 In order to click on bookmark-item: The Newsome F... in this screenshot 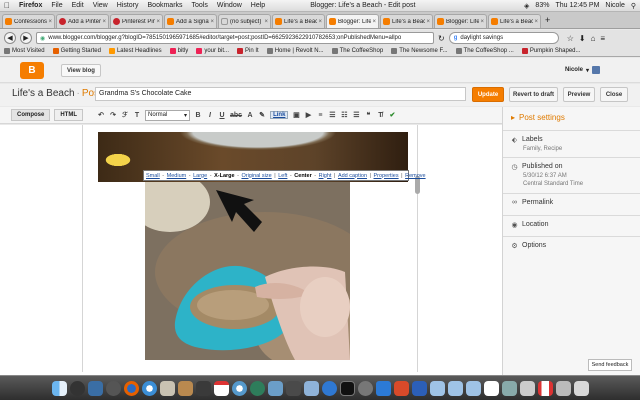, I will do `click(419, 51)`.